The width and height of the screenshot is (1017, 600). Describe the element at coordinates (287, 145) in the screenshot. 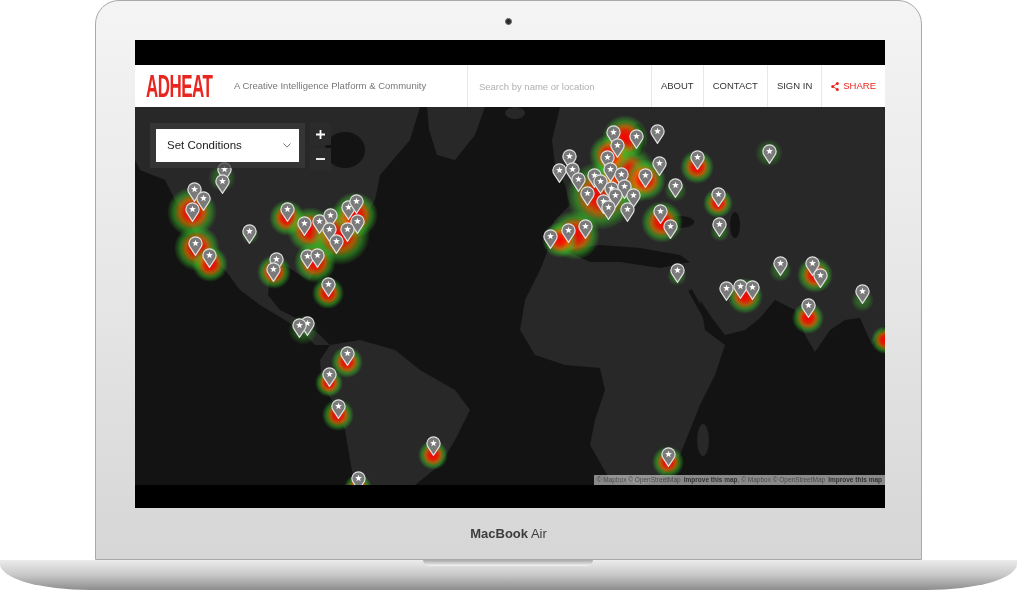

I see `chevron-down-icon` at that location.